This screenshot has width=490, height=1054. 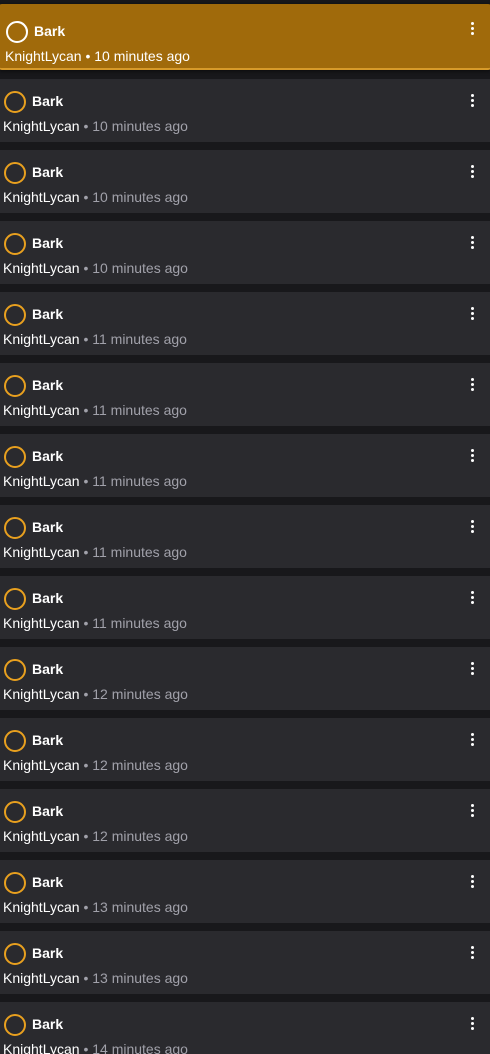 I want to click on item-meta: KnightLycan • 14 minutes ago, so click(x=95, y=1047).